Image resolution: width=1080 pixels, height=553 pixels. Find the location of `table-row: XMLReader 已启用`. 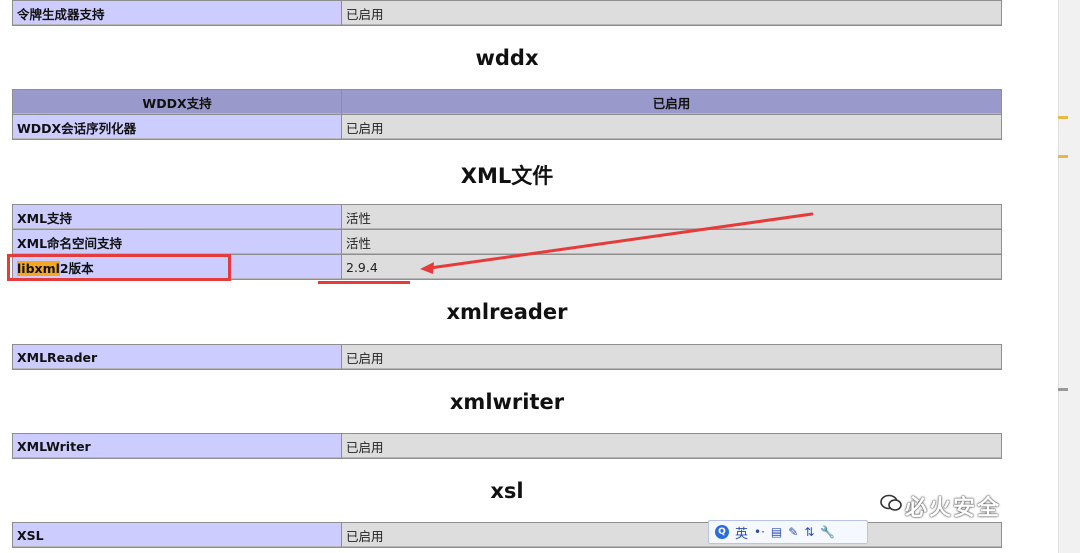

table-row: XMLReader 已启用 is located at coordinates (507, 357).